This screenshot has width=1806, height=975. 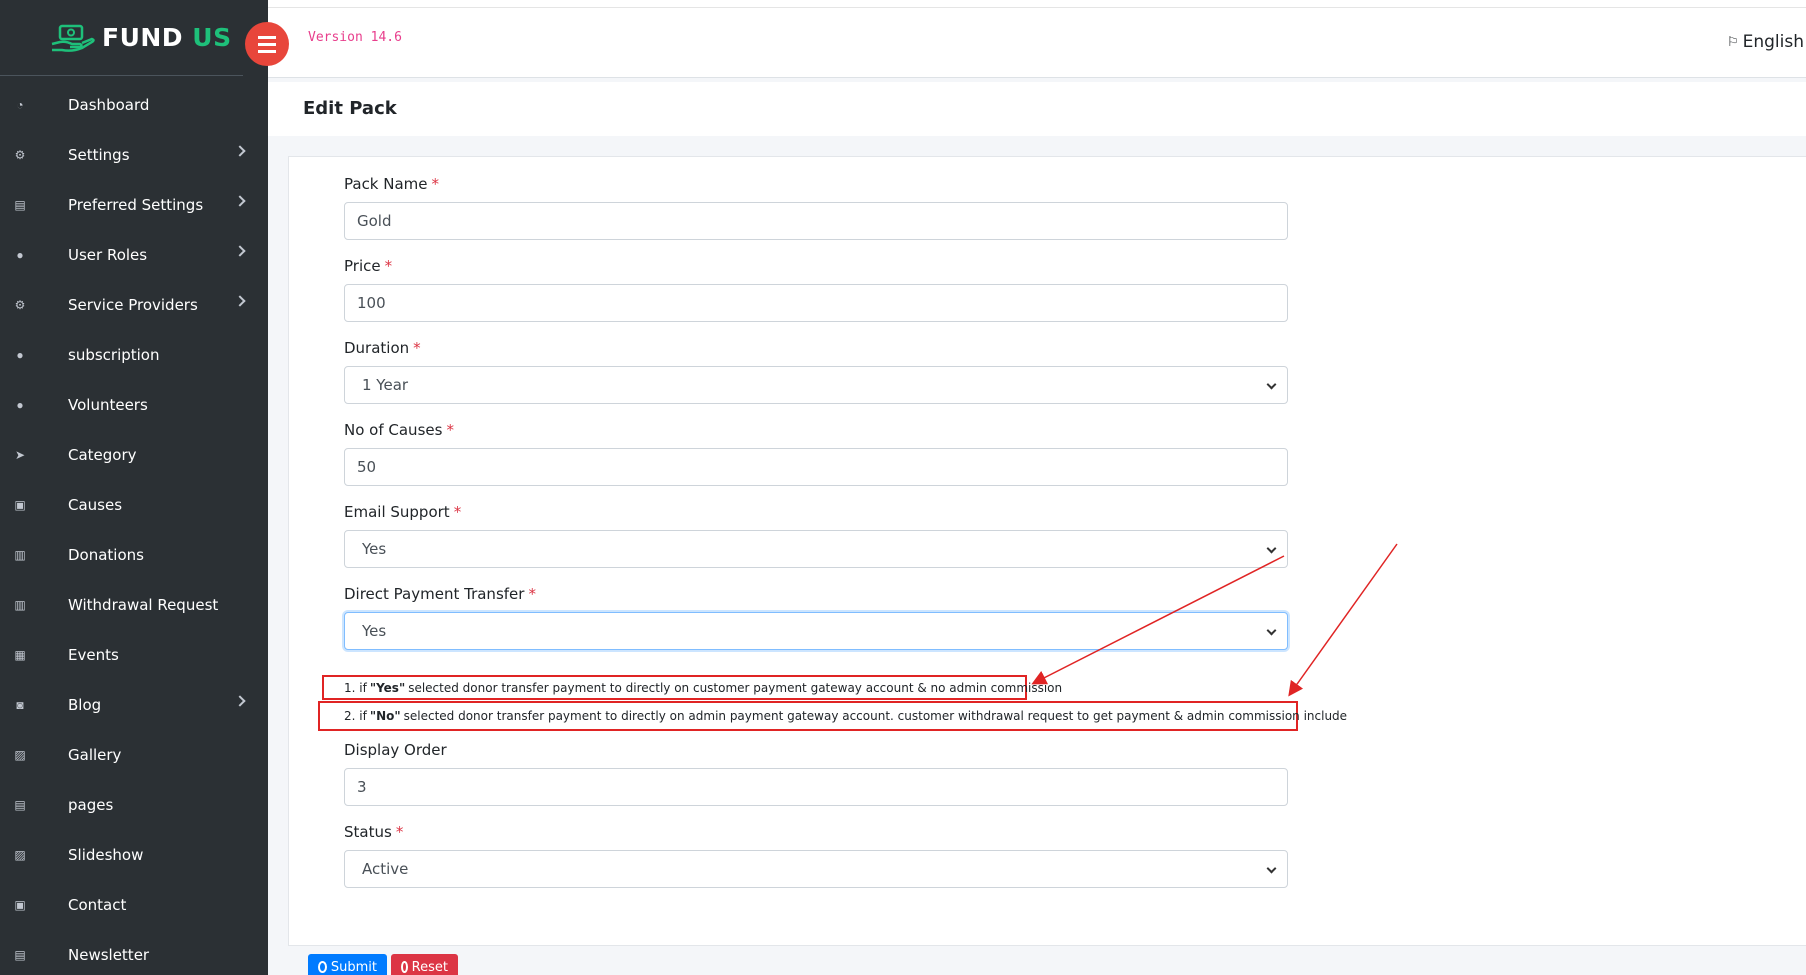 What do you see at coordinates (816, 549) in the screenshot?
I see `email-support-select: Yes` at bounding box center [816, 549].